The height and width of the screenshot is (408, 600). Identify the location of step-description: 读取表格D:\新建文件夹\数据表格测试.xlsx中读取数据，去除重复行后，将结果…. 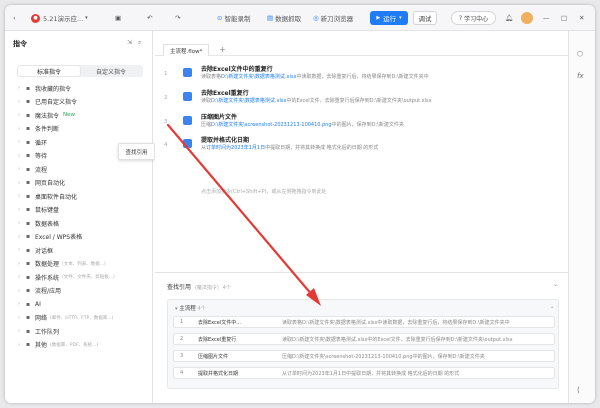
(315, 76).